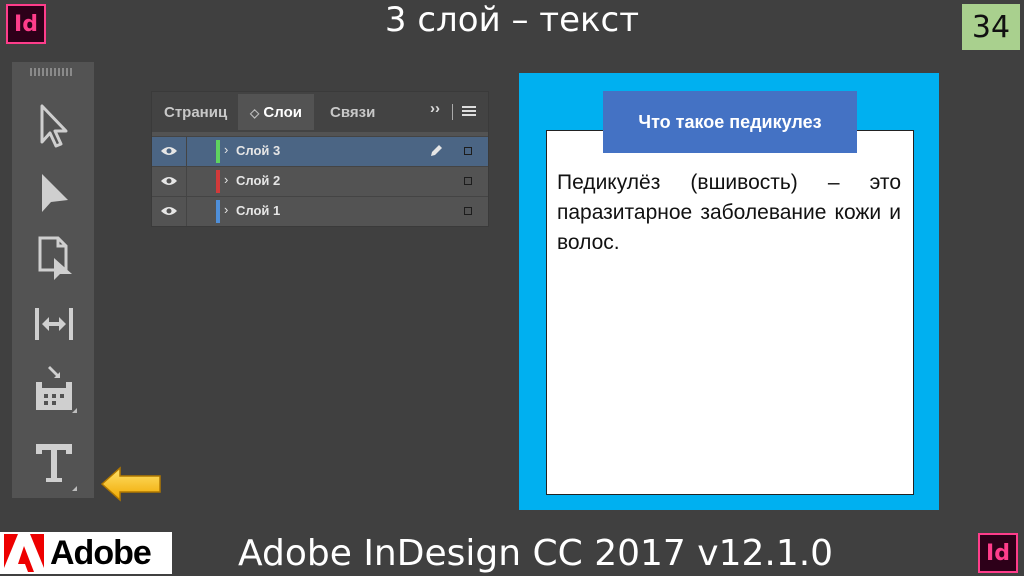 This screenshot has height=576, width=1024. What do you see at coordinates (258, 210) in the screenshot?
I see `layer-name: Слой 1` at bounding box center [258, 210].